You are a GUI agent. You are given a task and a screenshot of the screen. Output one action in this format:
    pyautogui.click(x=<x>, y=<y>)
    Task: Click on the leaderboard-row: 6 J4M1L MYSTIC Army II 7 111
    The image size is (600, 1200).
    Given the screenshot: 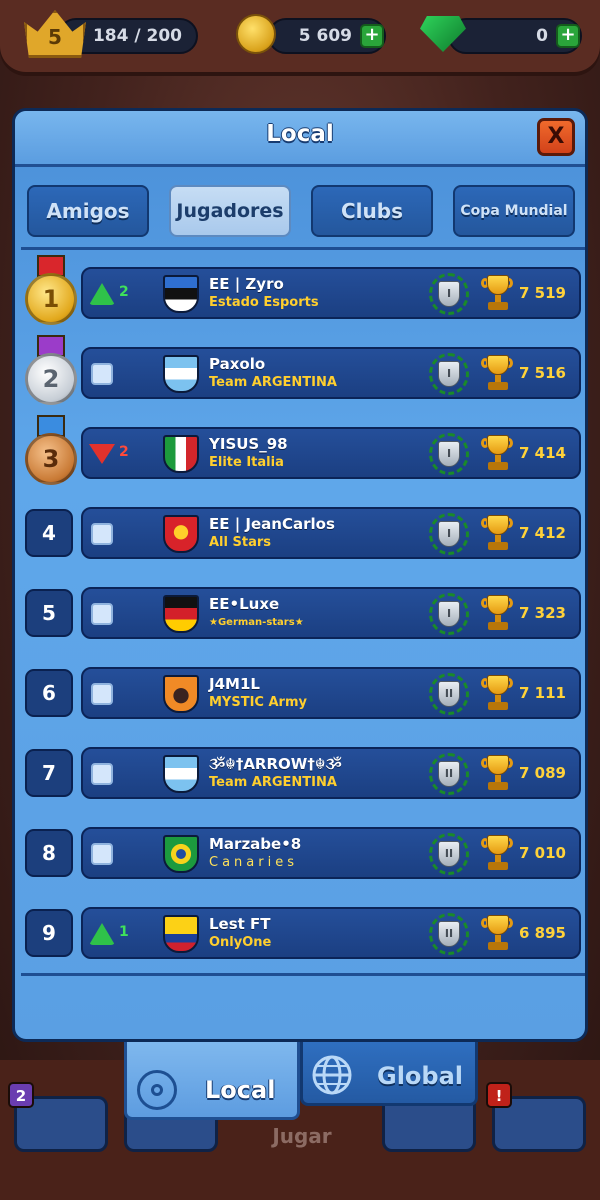 What is the action you would take?
    pyautogui.click(x=300, y=697)
    